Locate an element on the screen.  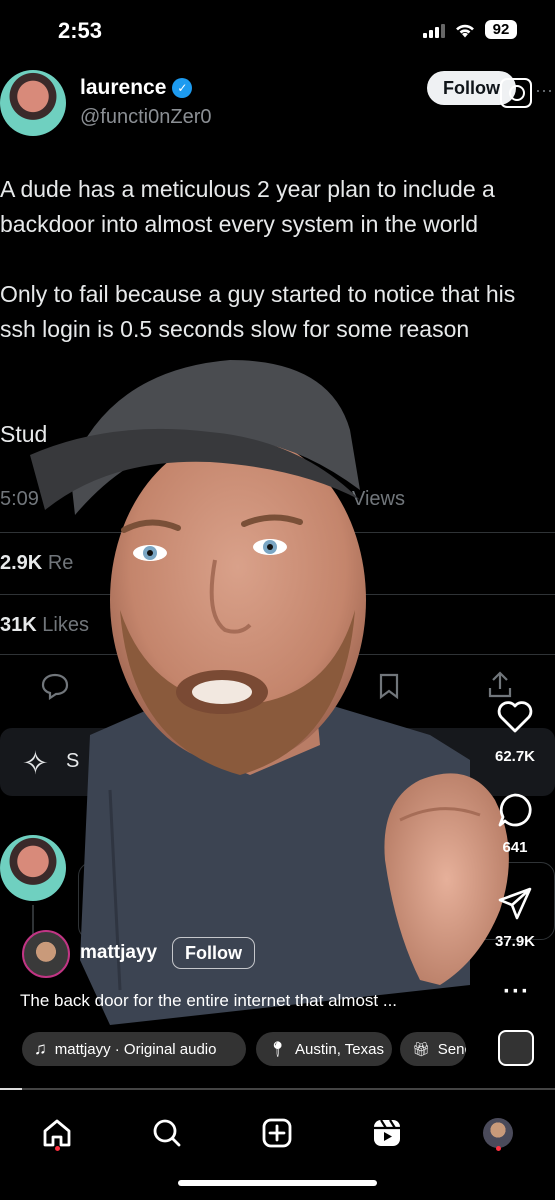
tweet-views-label: Views is located at coordinates (378, 499).